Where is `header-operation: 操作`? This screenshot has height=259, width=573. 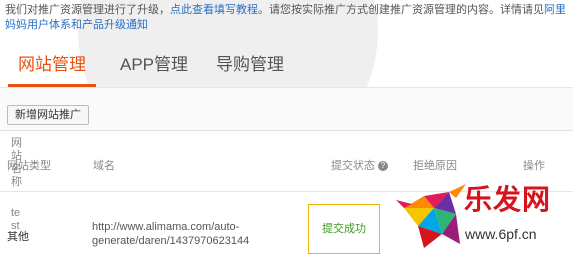
header-operation: 操作 is located at coordinates (534, 166).